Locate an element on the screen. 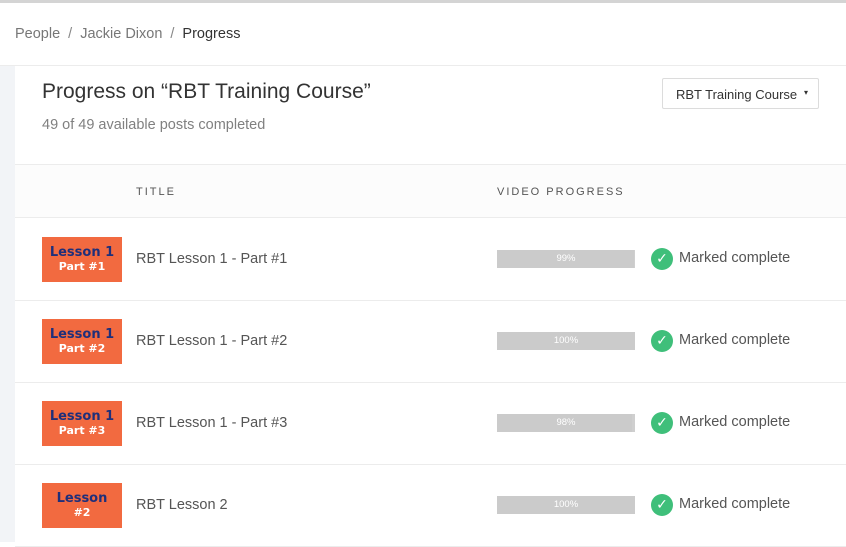 This screenshot has height=547, width=846. thumbnail-line2: Part #3 is located at coordinates (82, 431).